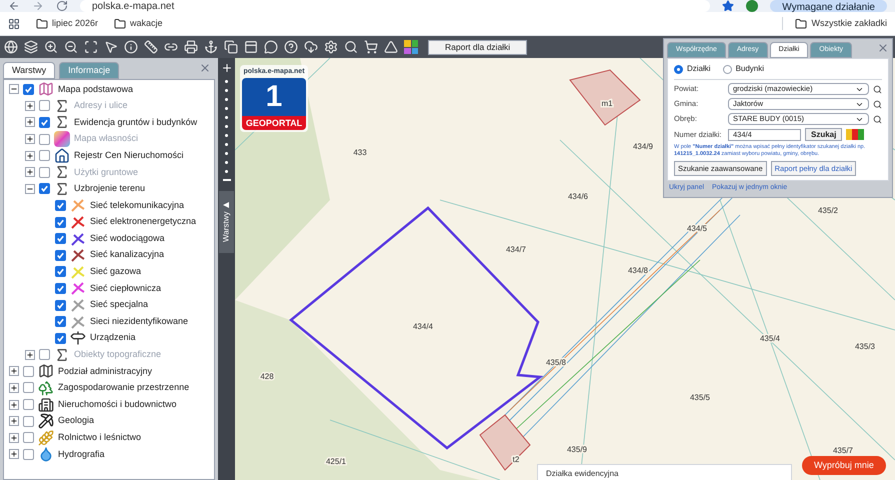 Image resolution: width=895 pixels, height=480 pixels. What do you see at coordinates (110, 189) in the screenshot?
I see `layer-label: Uzbrojenie terenu` at bounding box center [110, 189].